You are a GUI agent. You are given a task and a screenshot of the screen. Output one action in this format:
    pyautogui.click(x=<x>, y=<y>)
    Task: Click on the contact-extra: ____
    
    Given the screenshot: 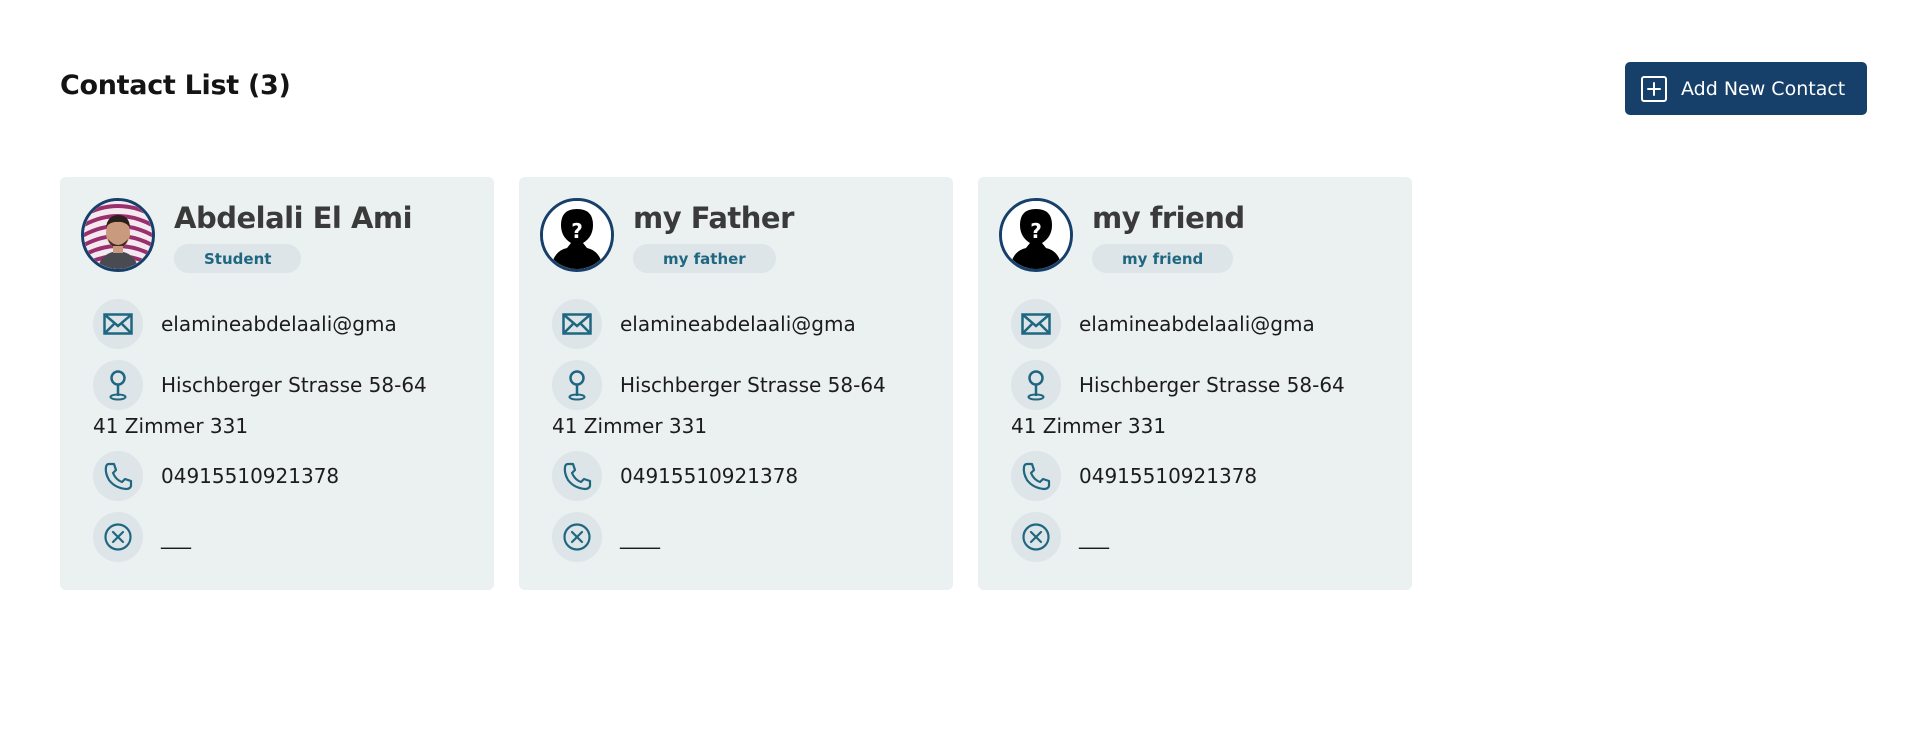 What is the action you would take?
    pyautogui.click(x=640, y=537)
    